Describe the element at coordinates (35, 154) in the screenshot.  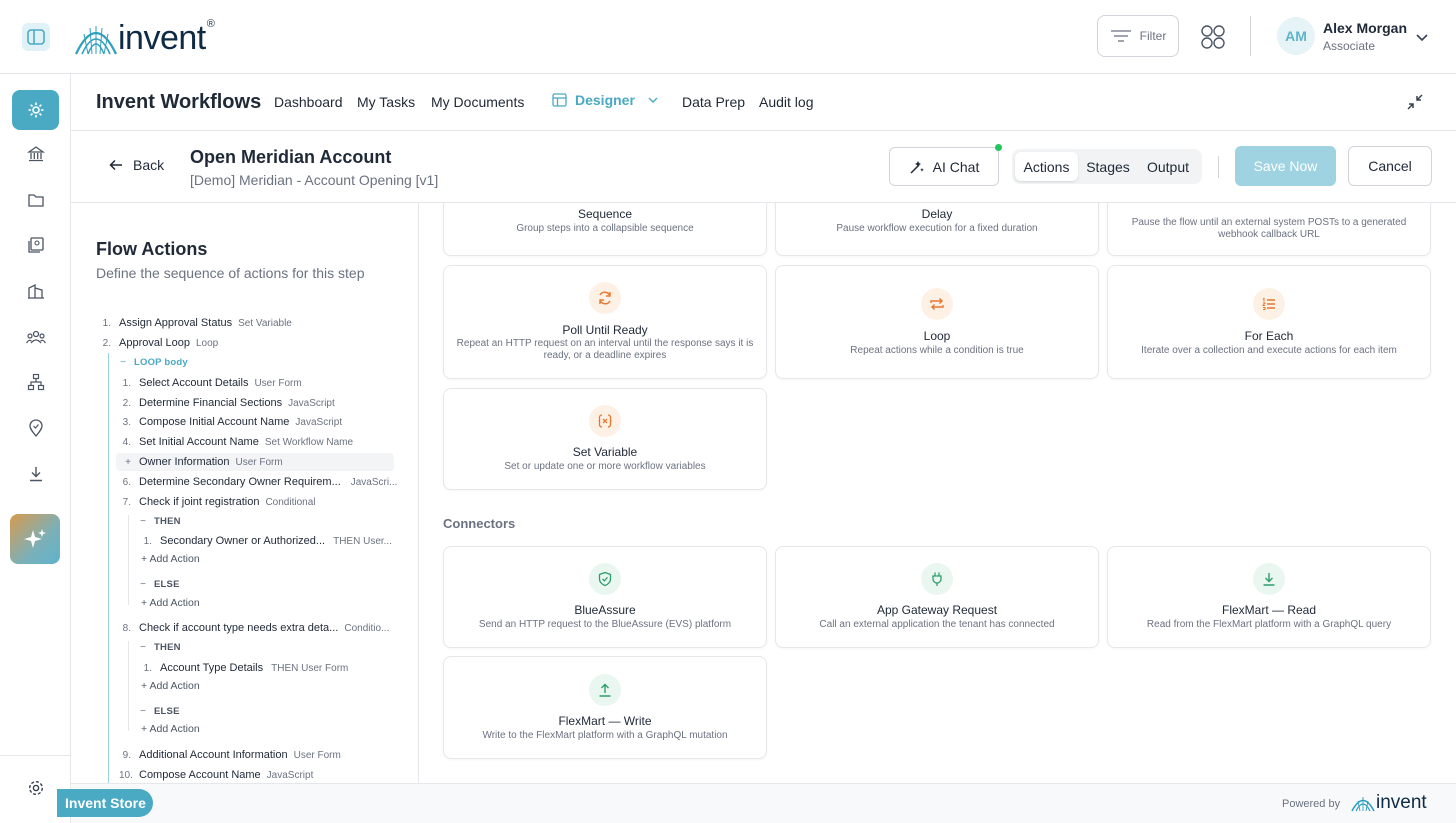
I see `rail-bank-icon` at that location.